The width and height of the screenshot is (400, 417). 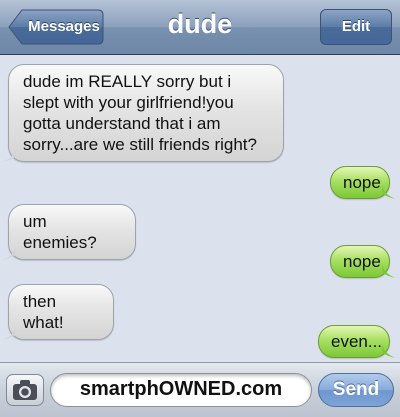 What do you see at coordinates (200, 27) in the screenshot?
I see `navigation-bar: Messages dude Edit` at bounding box center [200, 27].